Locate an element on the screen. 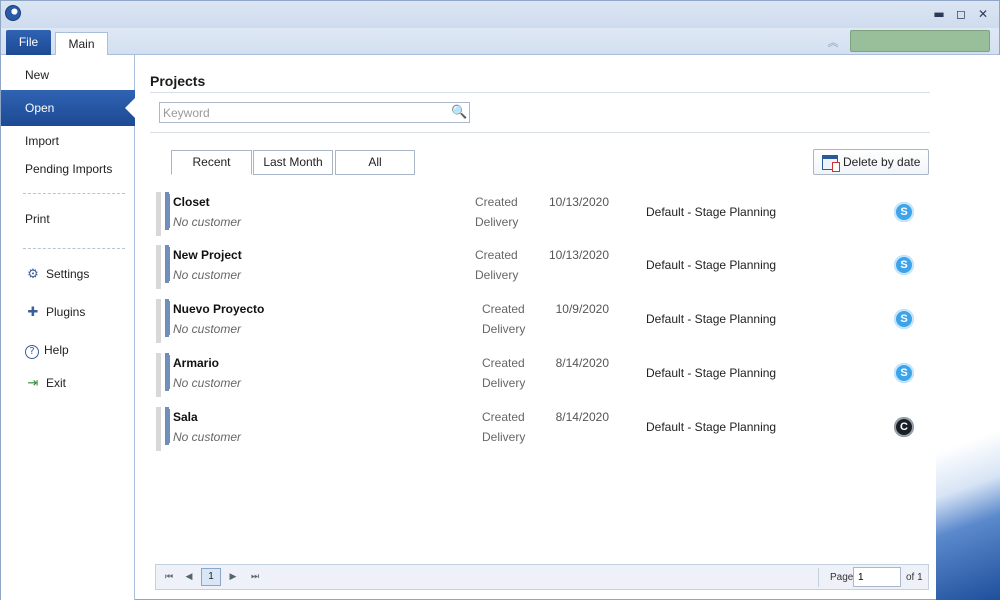 This screenshot has height=600, width=1000. tab-file: File is located at coordinates (28, 42).